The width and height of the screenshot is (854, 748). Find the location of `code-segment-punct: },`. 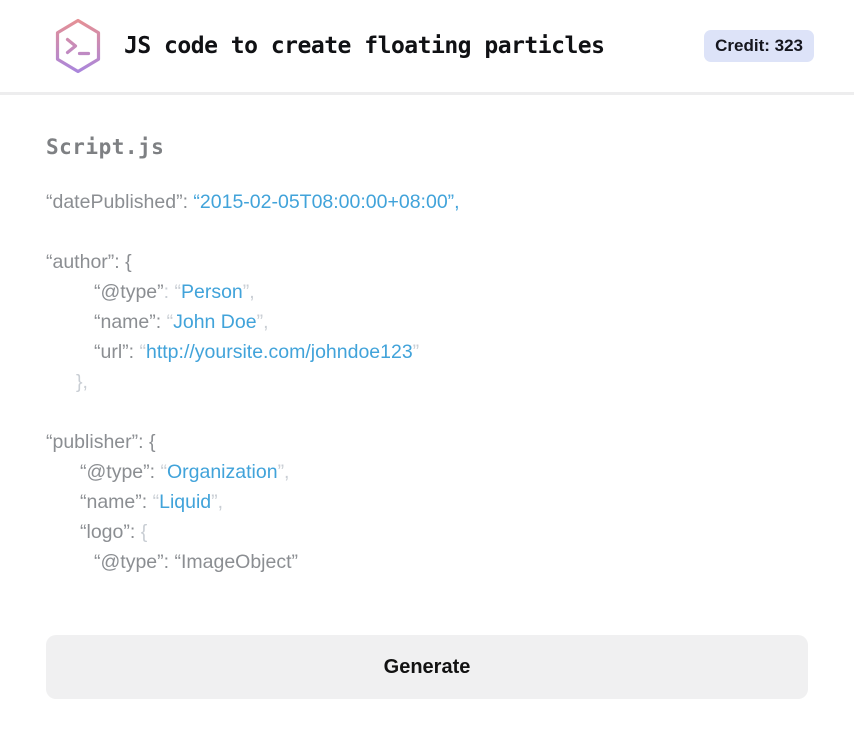

code-segment-punct: }, is located at coordinates (82, 382).